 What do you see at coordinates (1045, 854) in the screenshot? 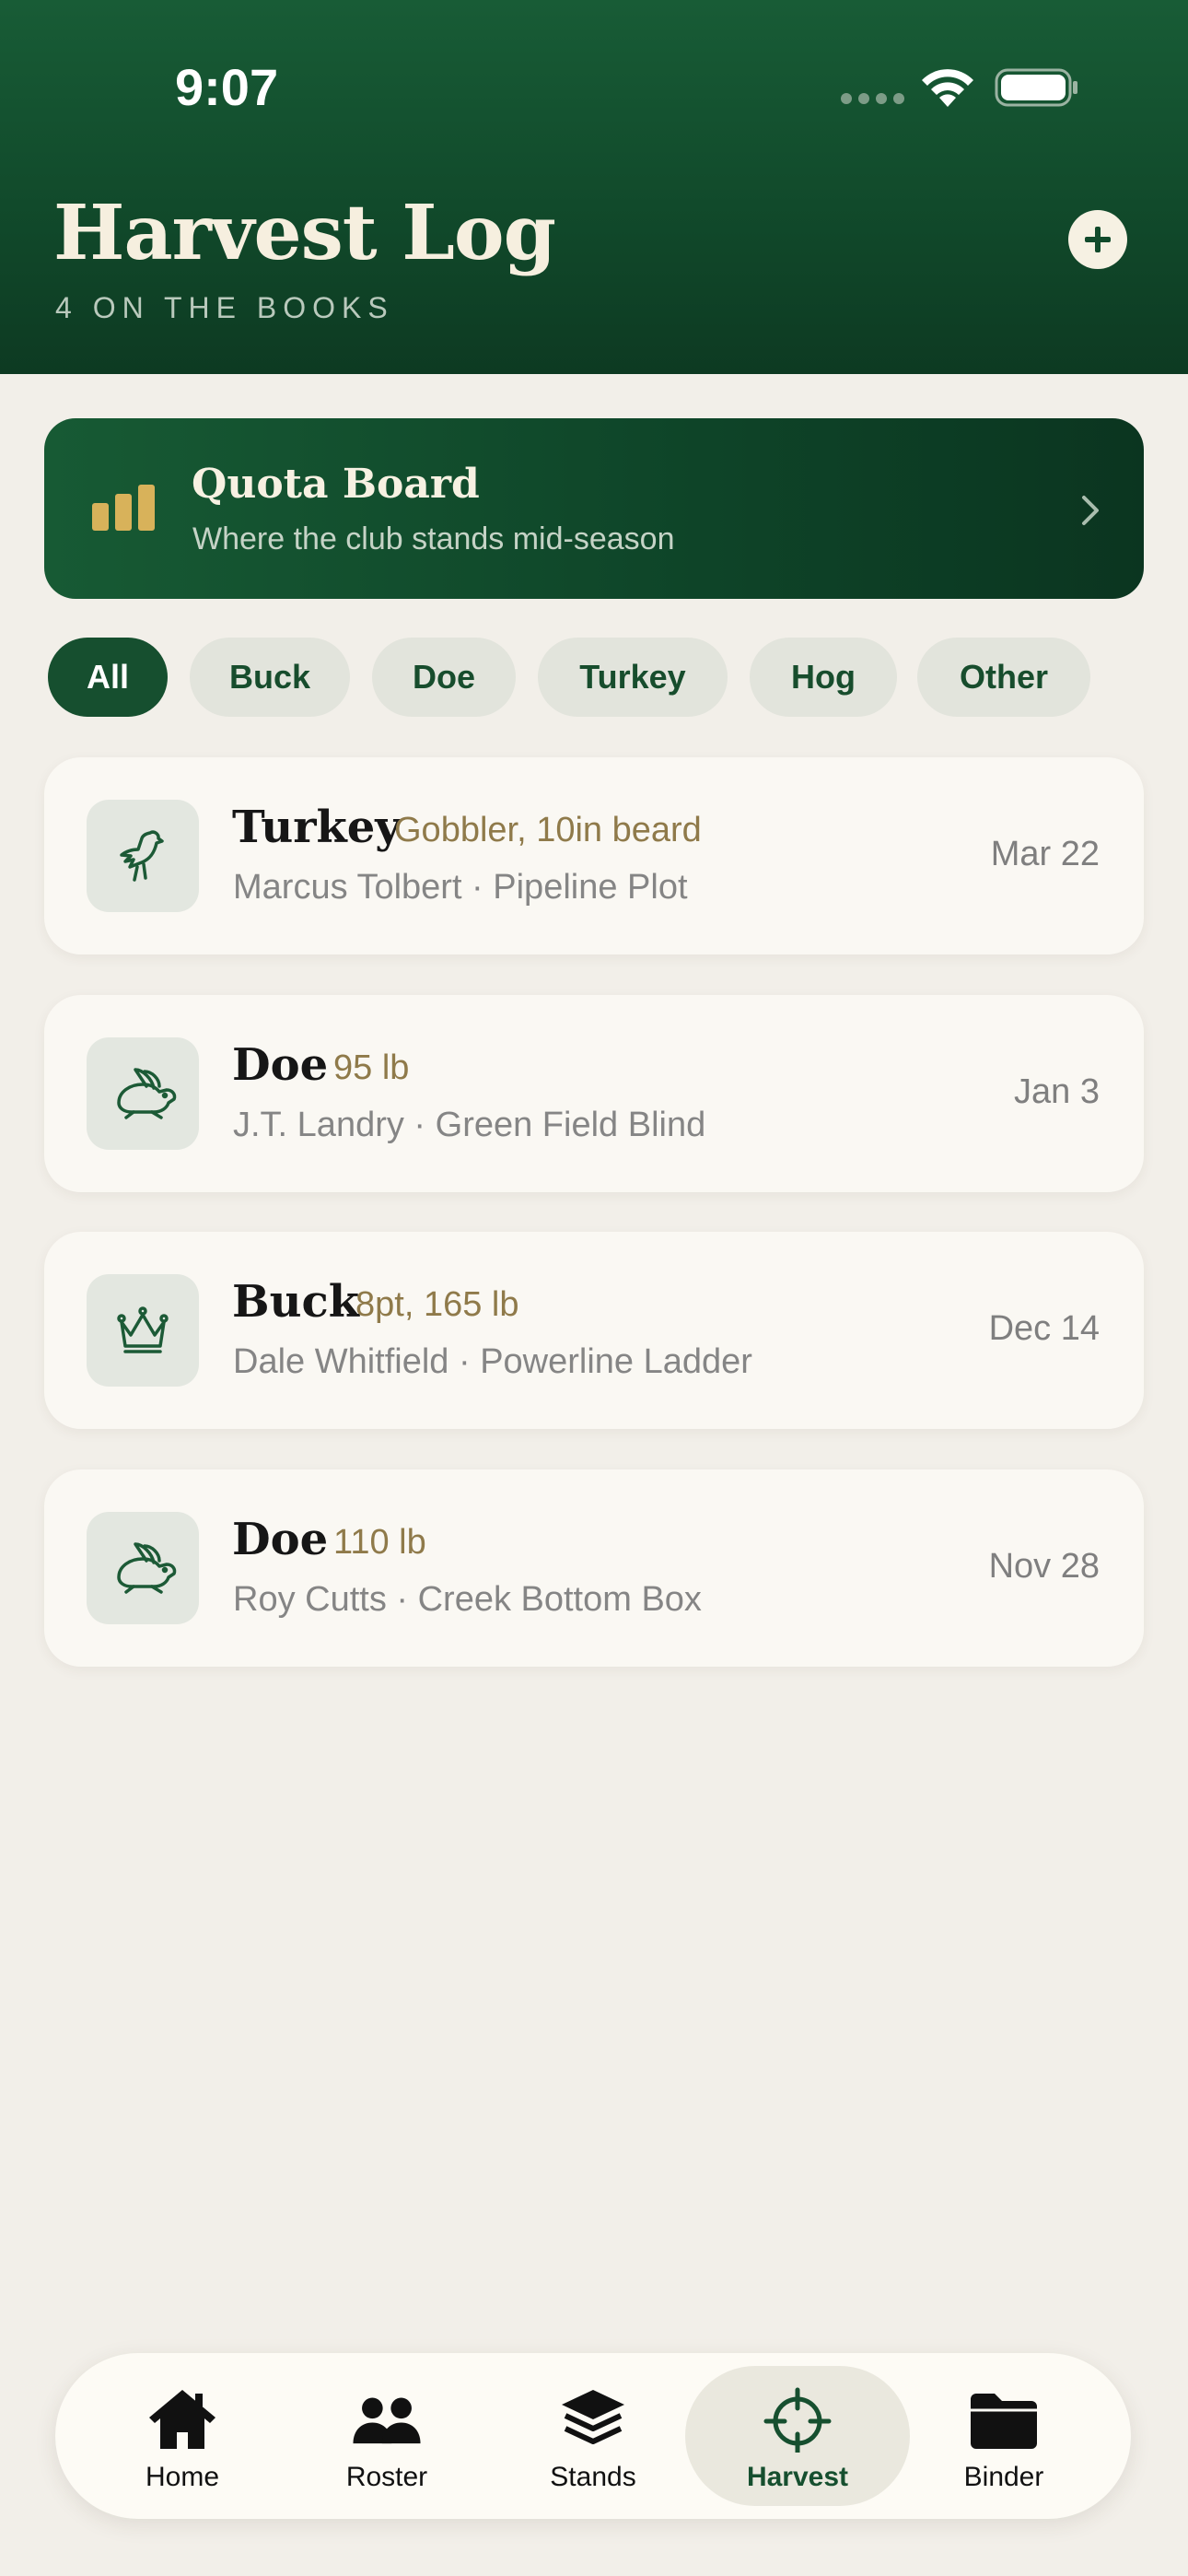
I see `harvest-date: Mar 22` at bounding box center [1045, 854].